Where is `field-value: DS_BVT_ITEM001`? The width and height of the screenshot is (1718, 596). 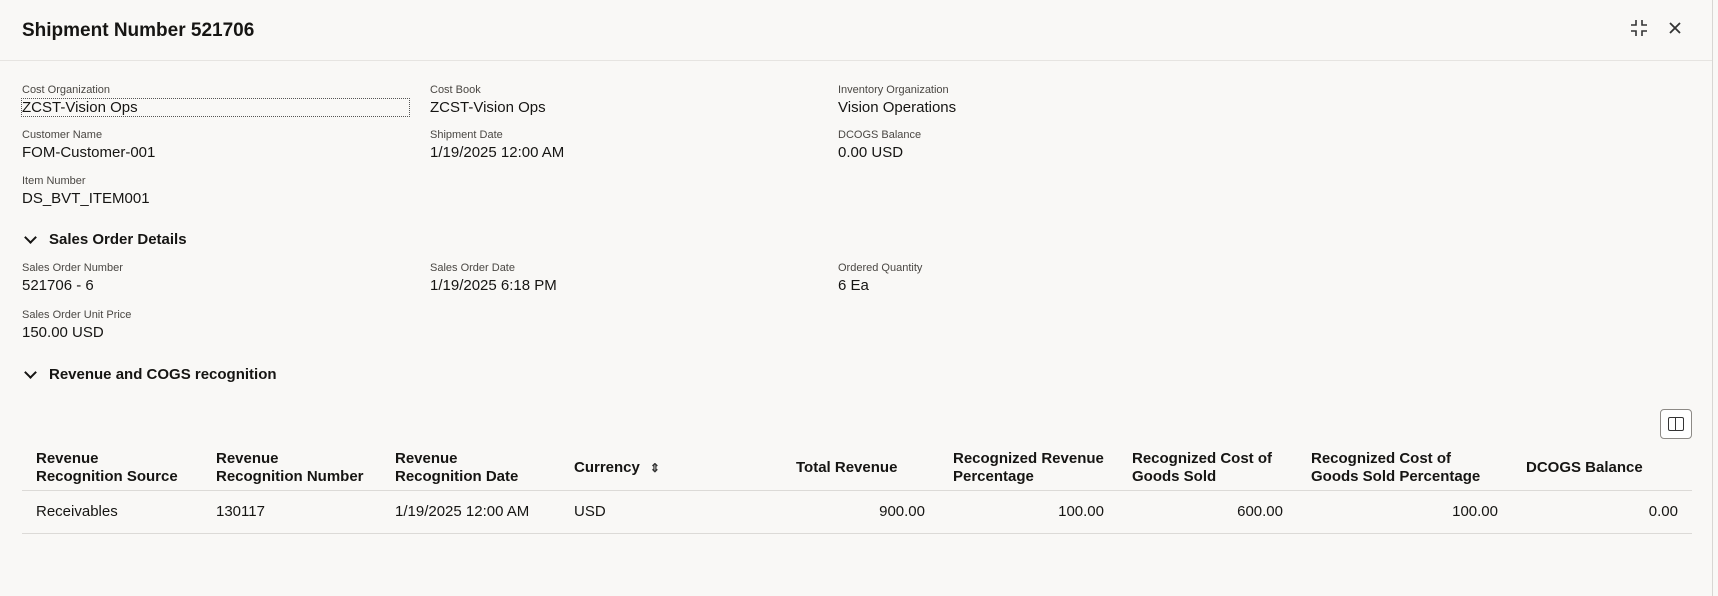
field-value: DS_BVT_ITEM001 is located at coordinates (86, 198).